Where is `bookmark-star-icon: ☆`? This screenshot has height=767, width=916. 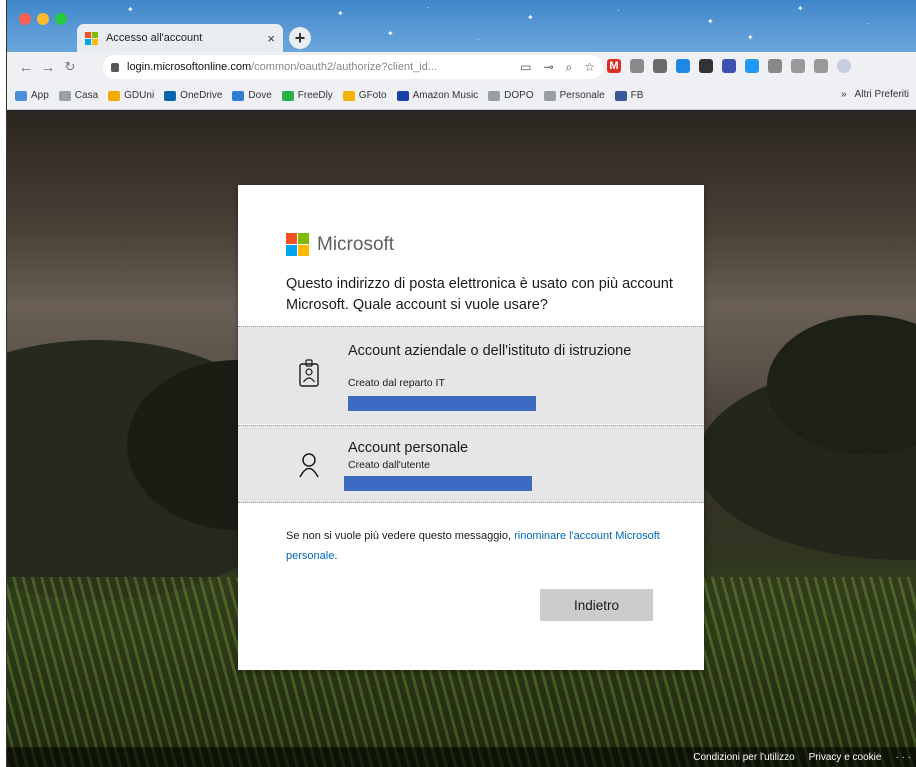 bookmark-star-icon: ☆ is located at coordinates (589, 67).